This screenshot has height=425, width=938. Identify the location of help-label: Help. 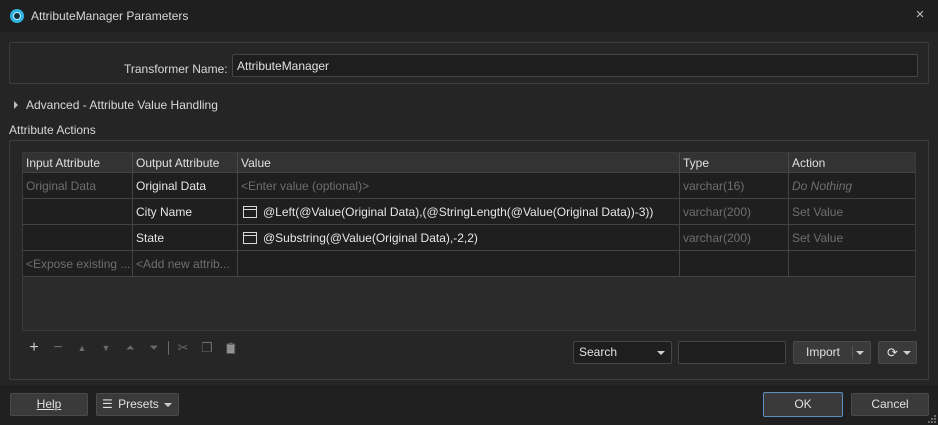
(49, 404).